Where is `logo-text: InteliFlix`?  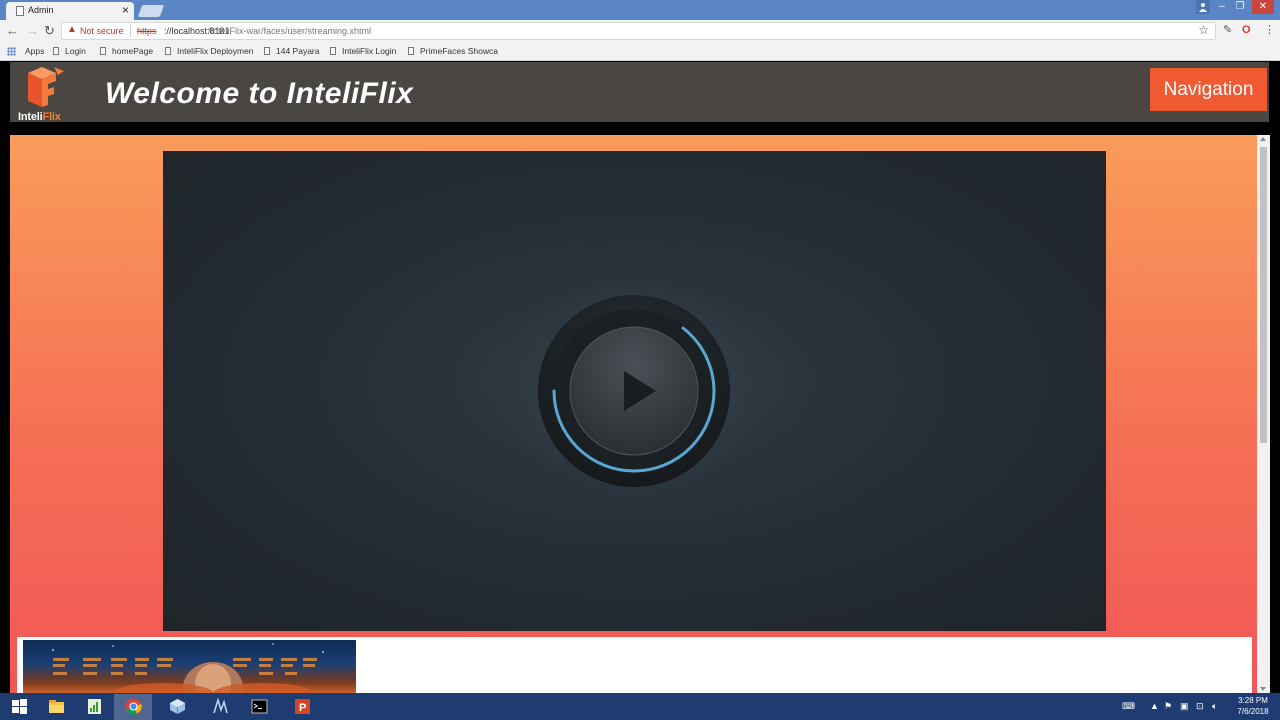
logo-text: InteliFlix is located at coordinates (39, 117).